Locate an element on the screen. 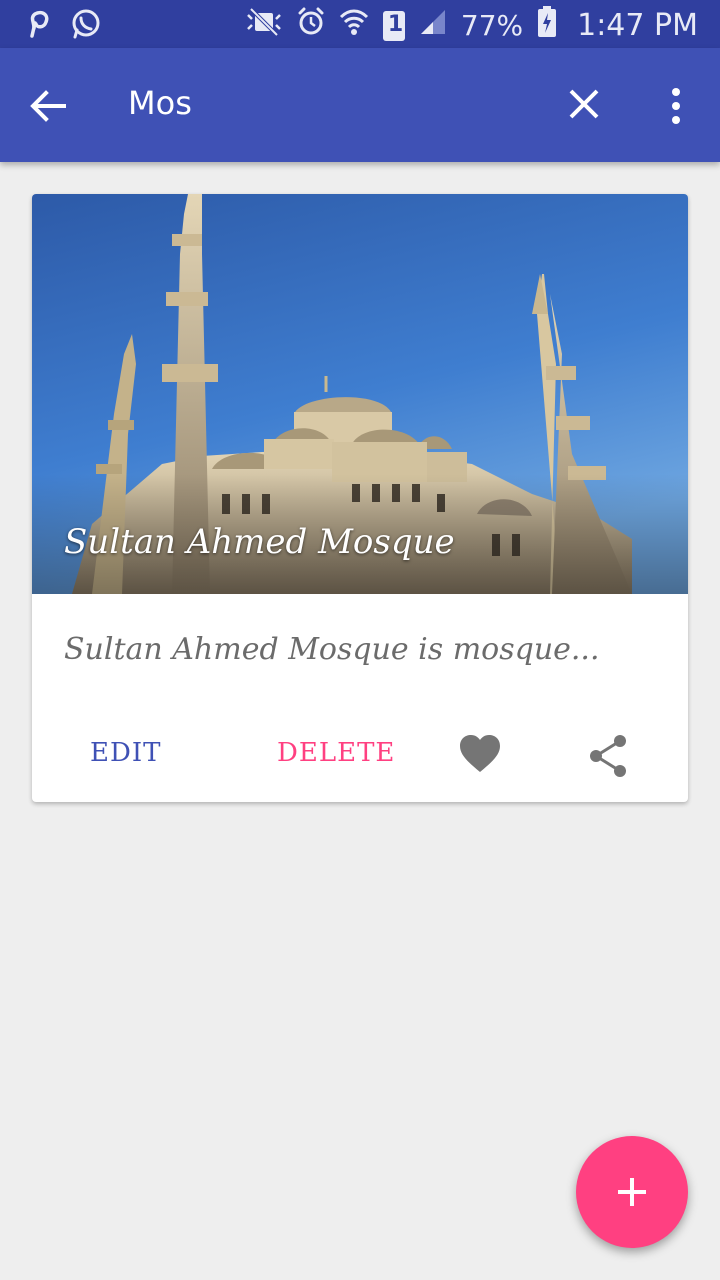 The height and width of the screenshot is (1280, 720). sim-icon: 1 is located at coordinates (393, 25).